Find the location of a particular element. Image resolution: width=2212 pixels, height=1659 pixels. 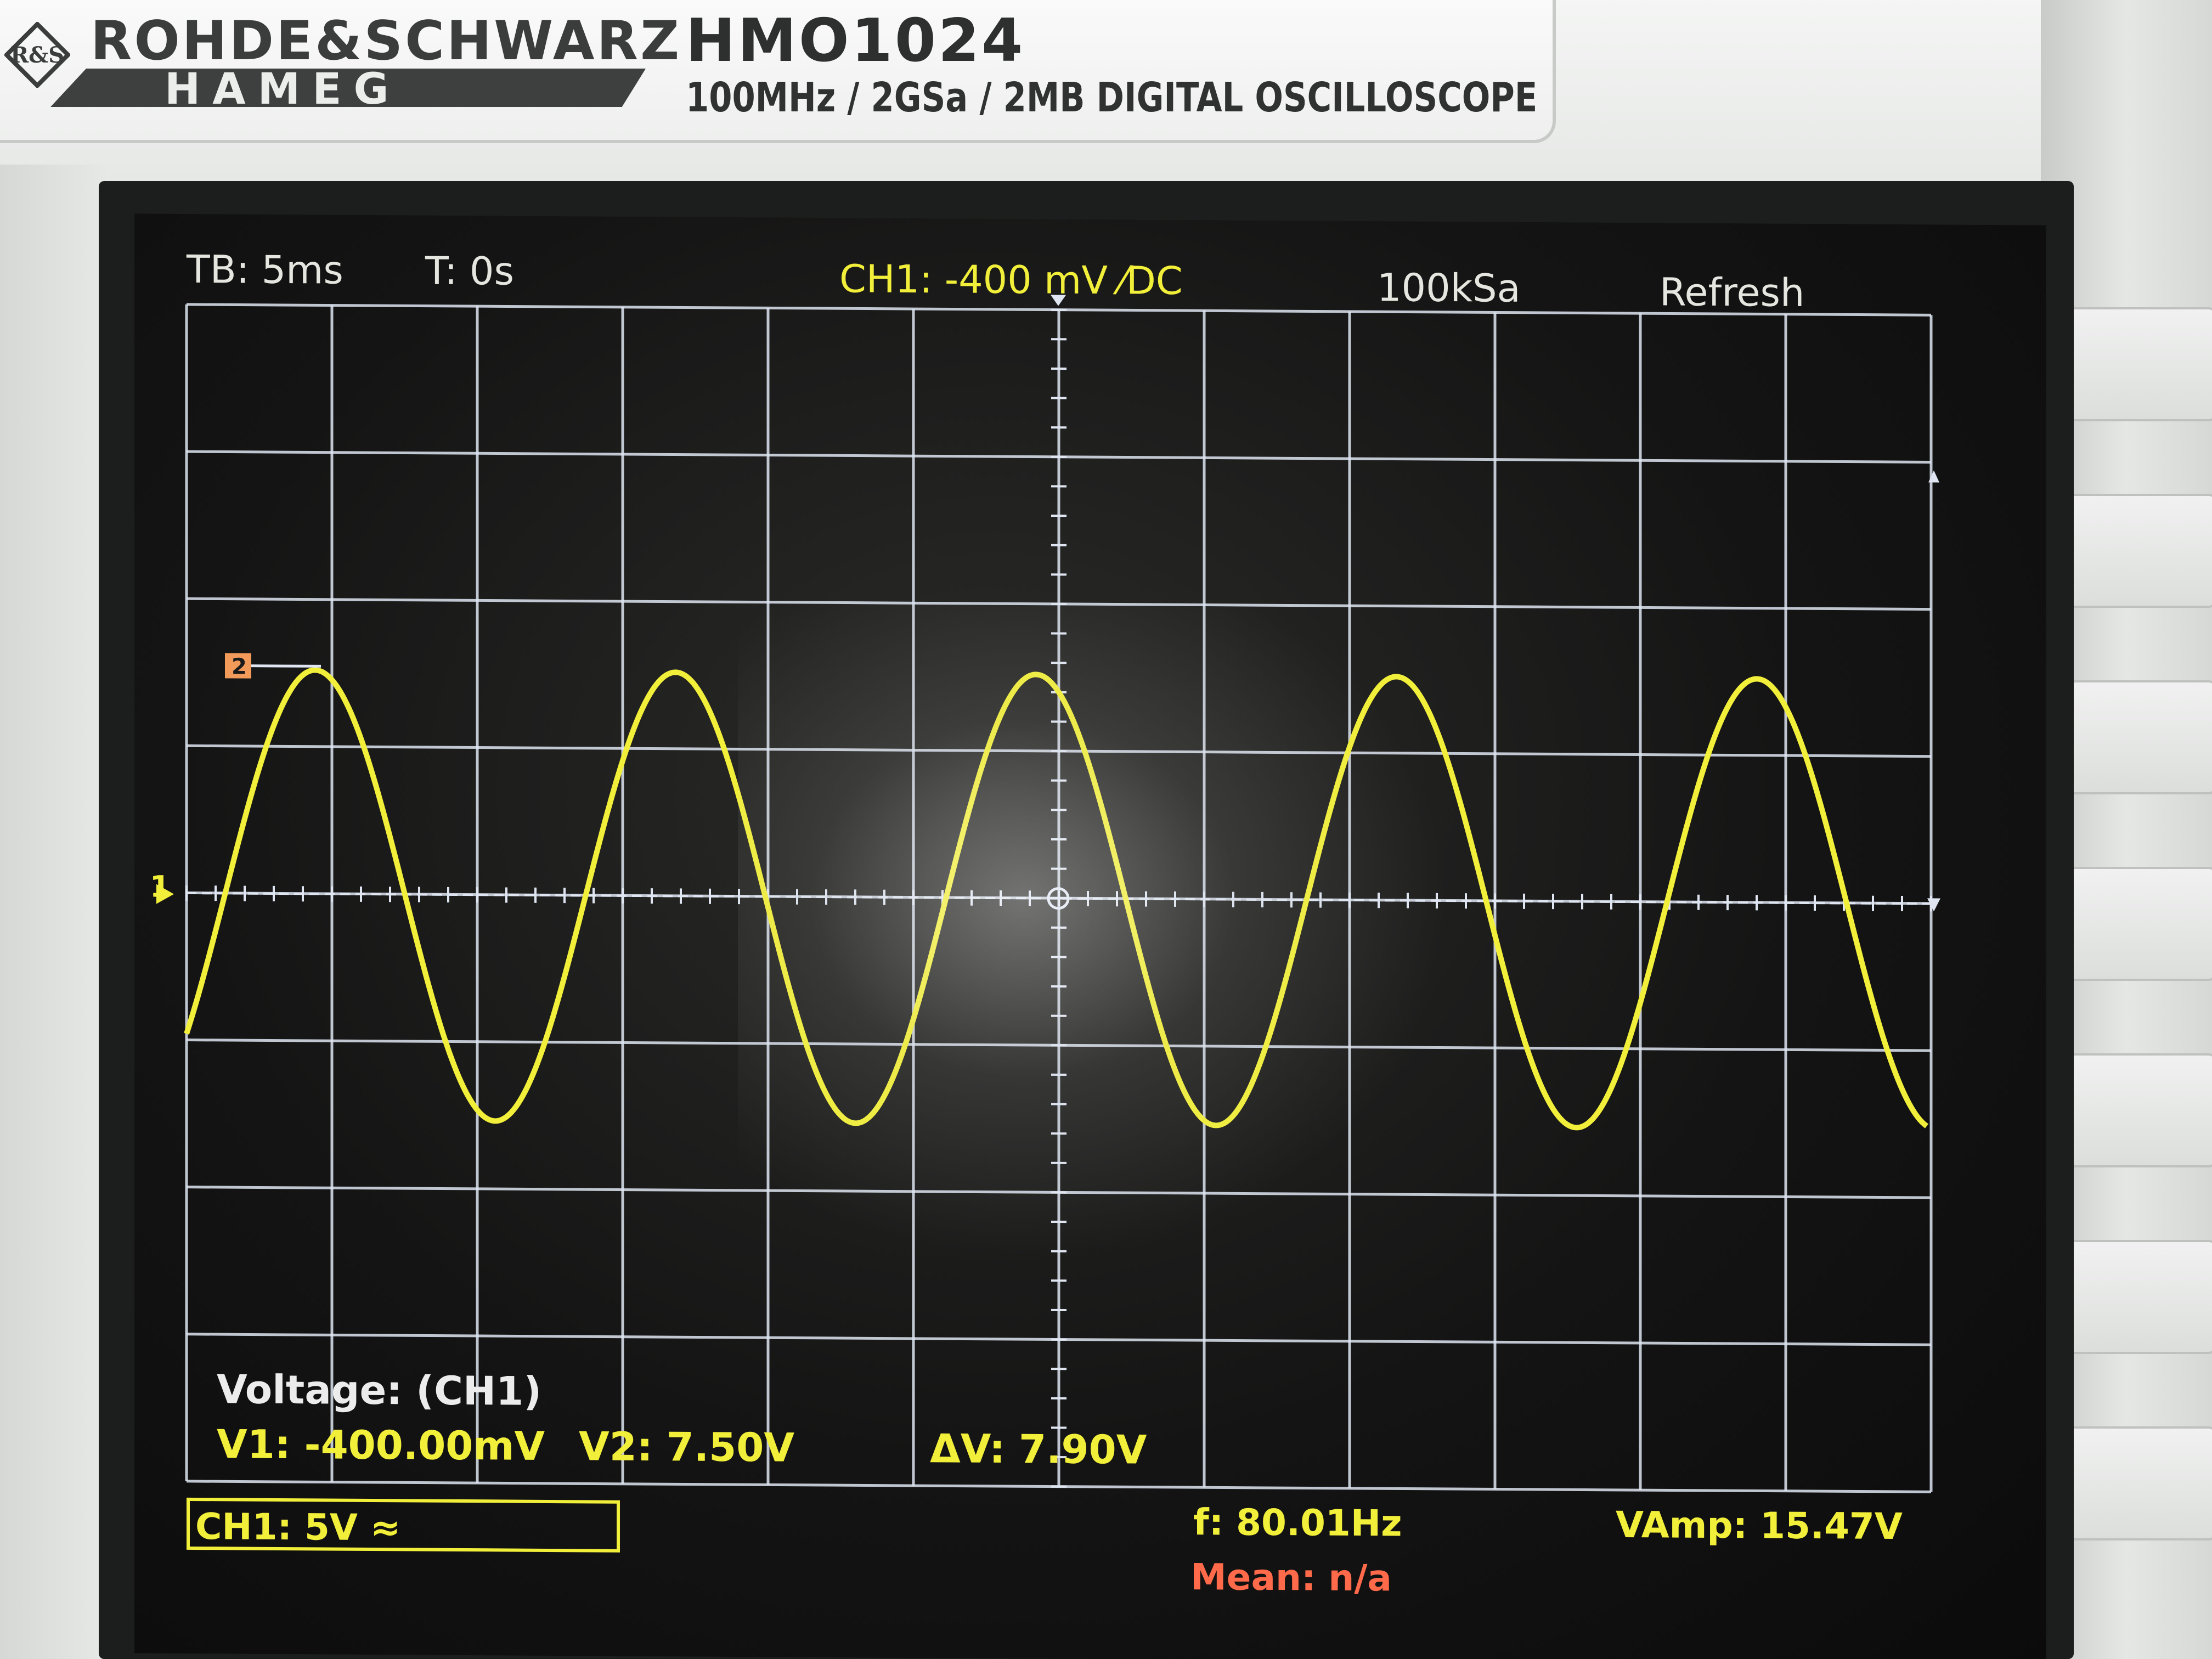

vamp-readout: VAmp: 15.47V is located at coordinates (1760, 1525).